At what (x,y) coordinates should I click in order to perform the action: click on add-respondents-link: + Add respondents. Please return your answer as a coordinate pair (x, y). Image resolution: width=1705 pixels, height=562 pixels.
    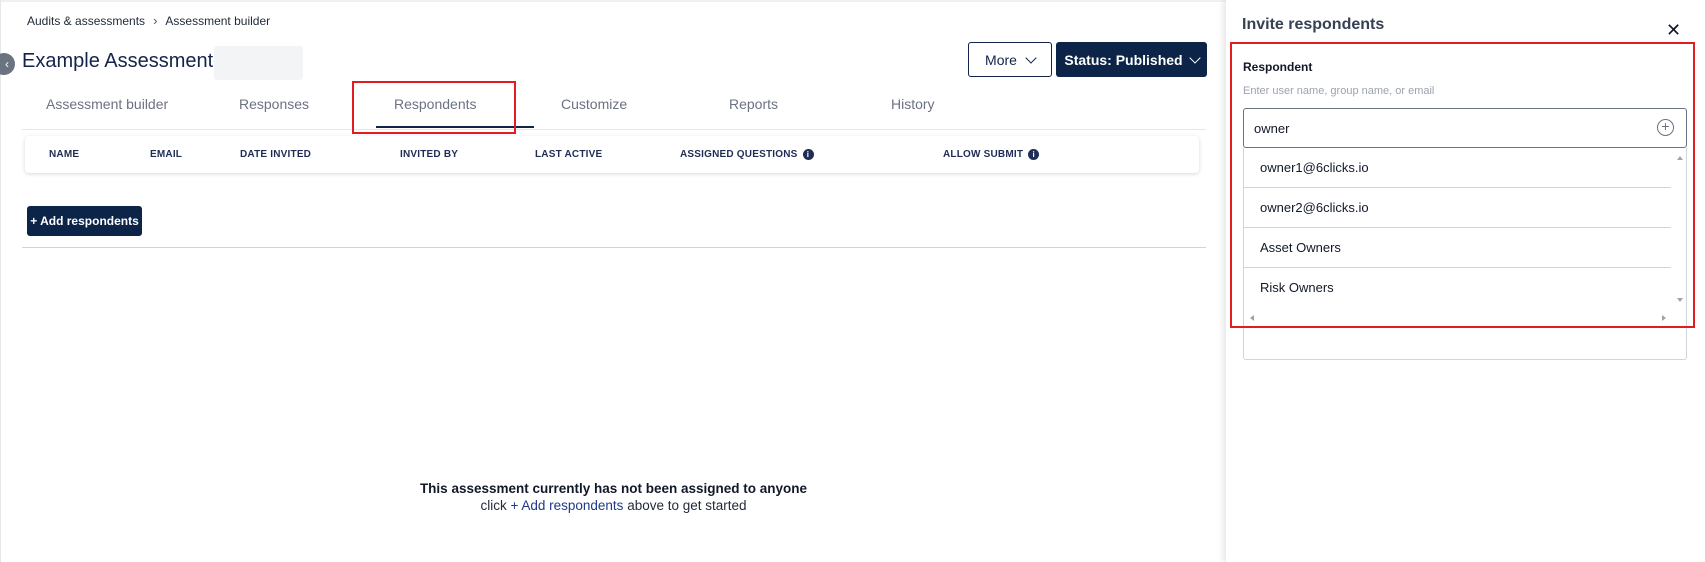
    Looking at the image, I should click on (566, 505).